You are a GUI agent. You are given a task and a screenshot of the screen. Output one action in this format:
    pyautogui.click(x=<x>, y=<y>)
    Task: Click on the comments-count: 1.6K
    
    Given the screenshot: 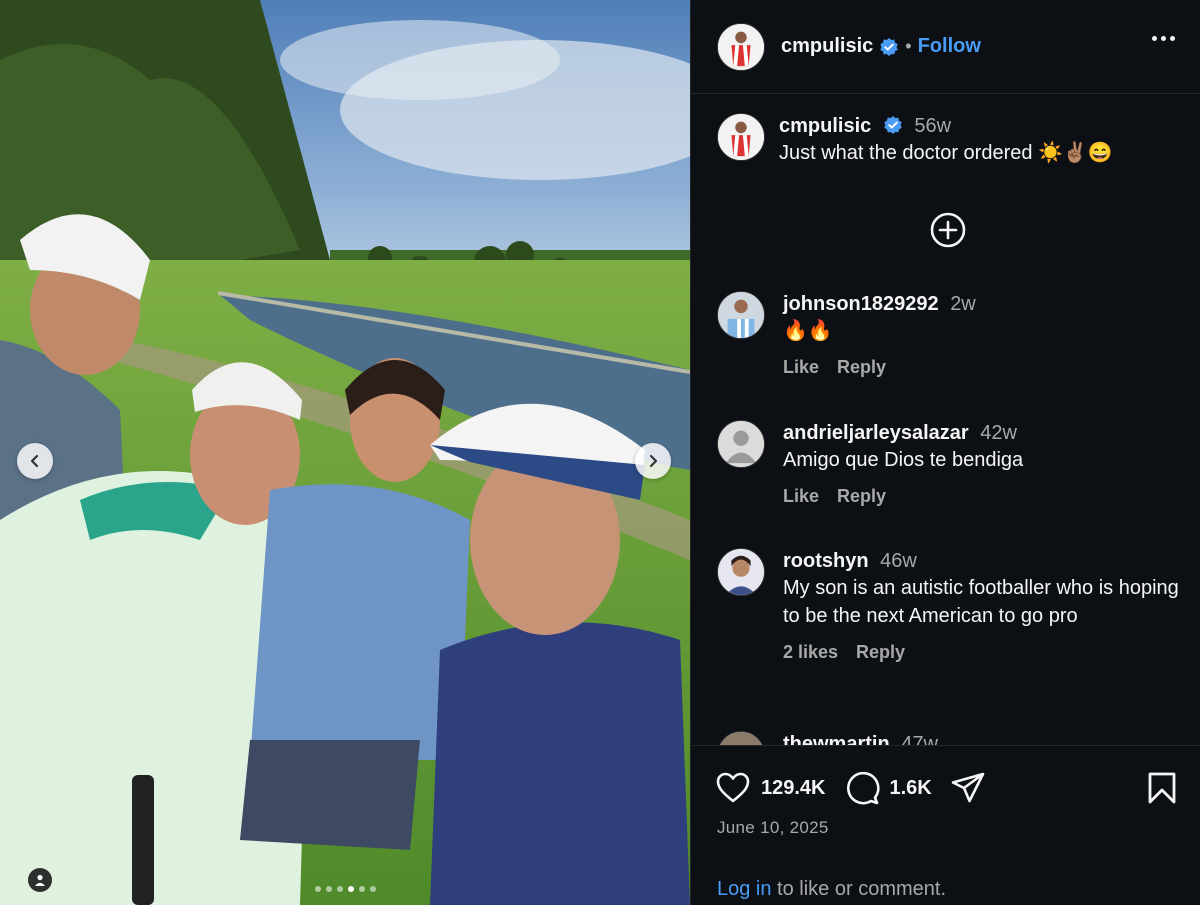 What is the action you would take?
    pyautogui.click(x=911, y=788)
    